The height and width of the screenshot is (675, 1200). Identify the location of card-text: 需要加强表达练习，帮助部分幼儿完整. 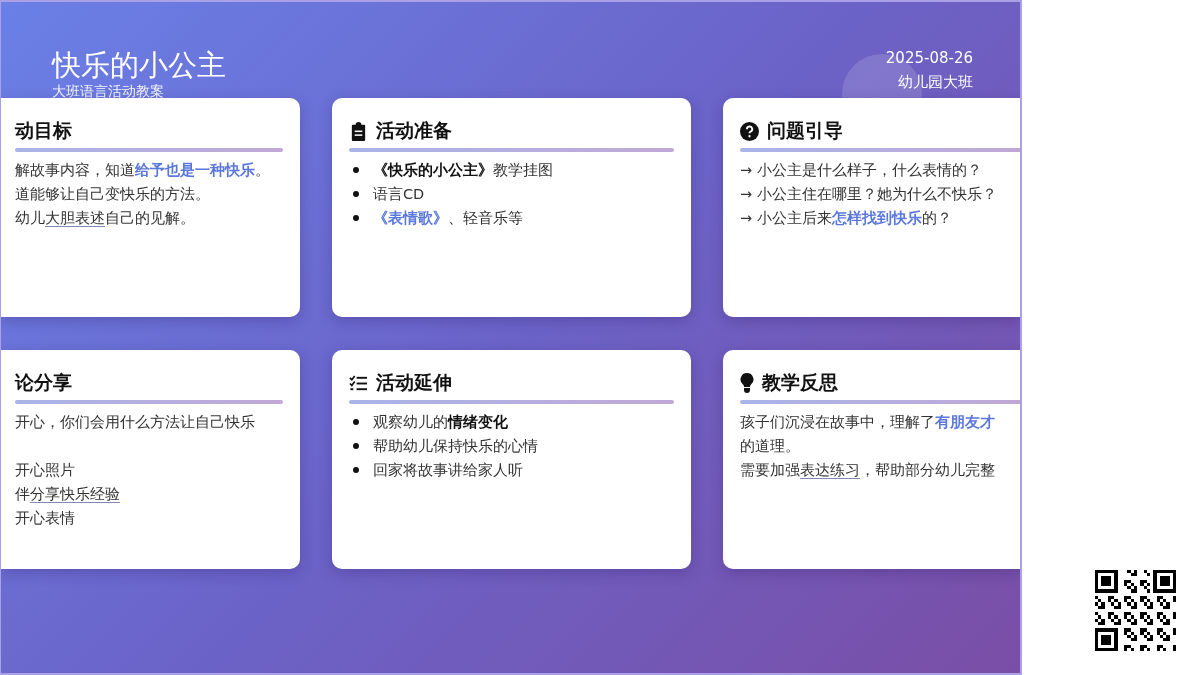
(867, 471).